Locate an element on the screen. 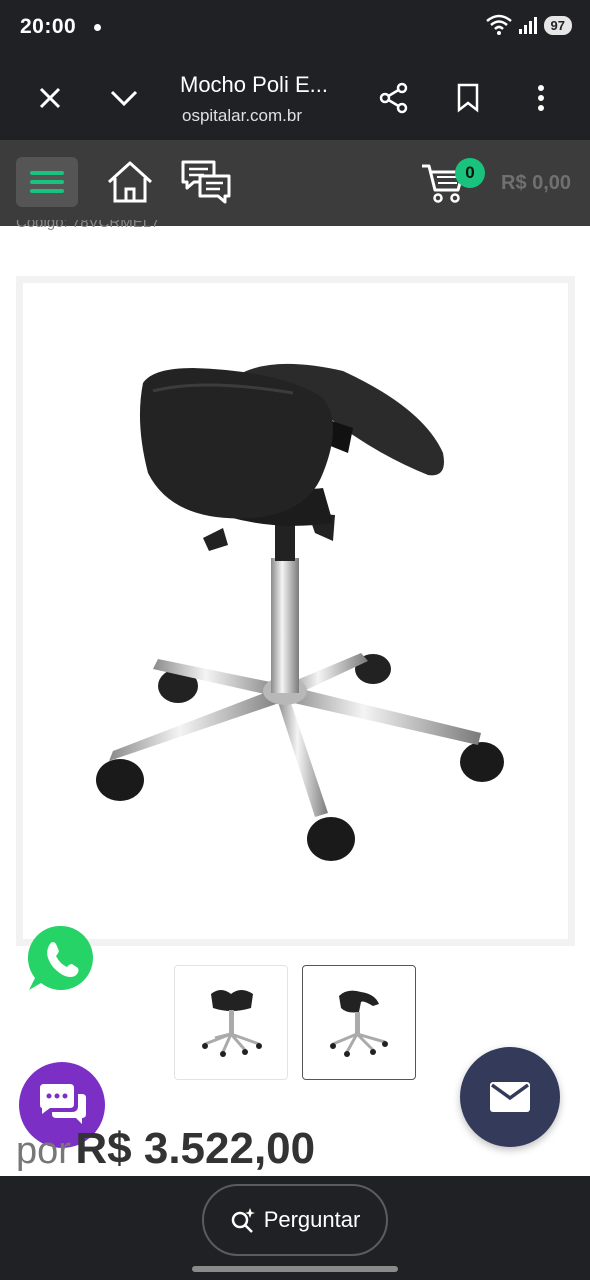  whatsapp-button is located at coordinates (61, 958).